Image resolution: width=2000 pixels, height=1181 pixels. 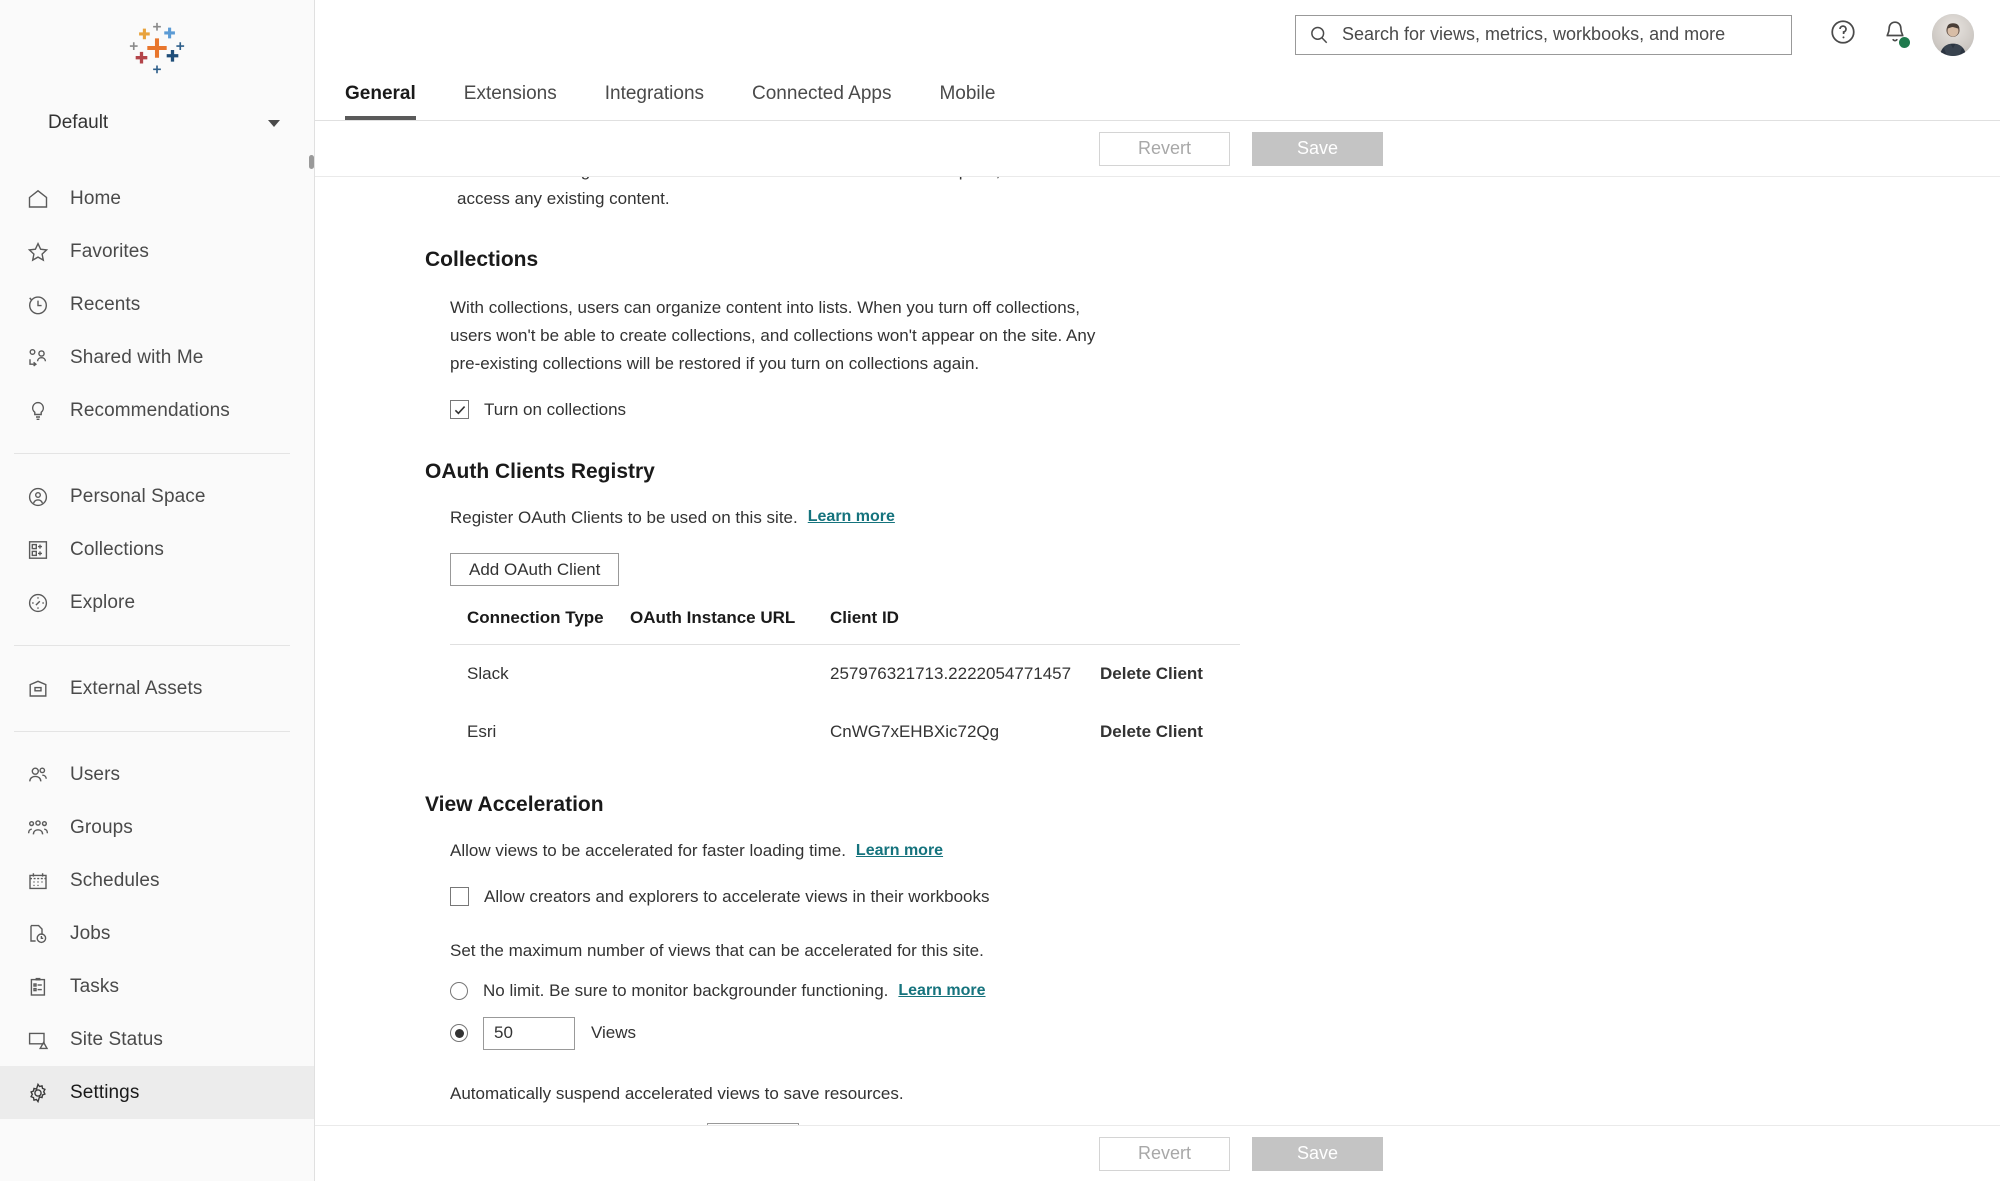 I want to click on tab-mobile: Mobile, so click(x=967, y=101).